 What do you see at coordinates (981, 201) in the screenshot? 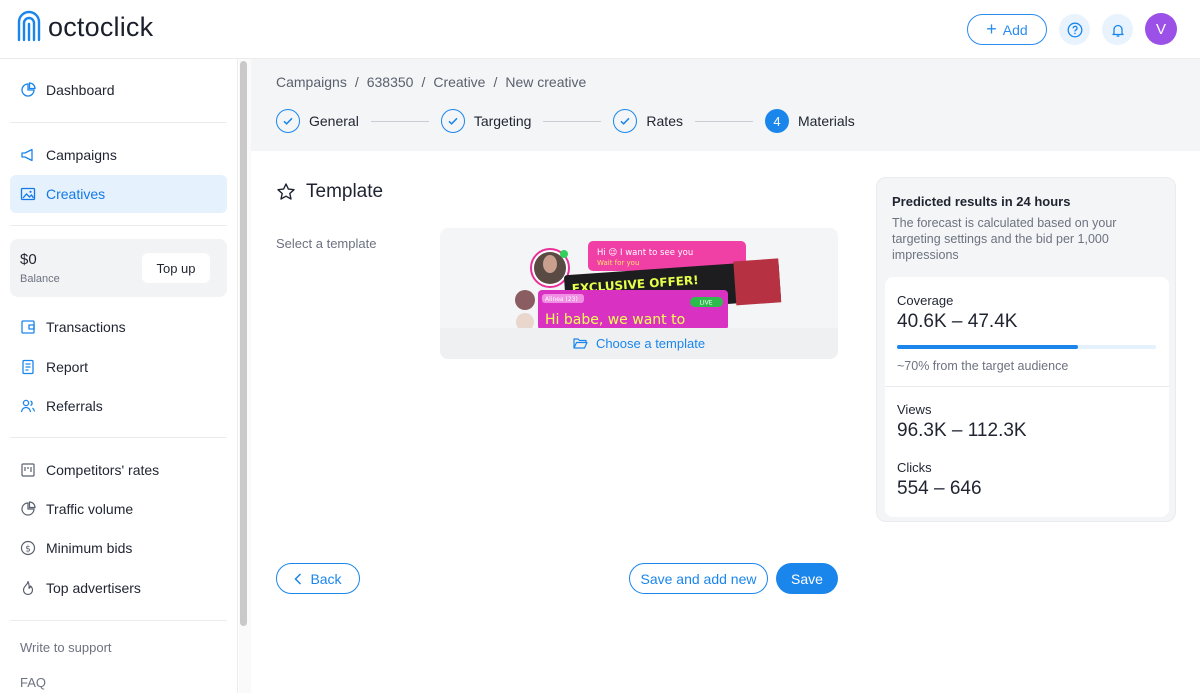
I see `prediction-title: Predicted results in 24 hours` at bounding box center [981, 201].